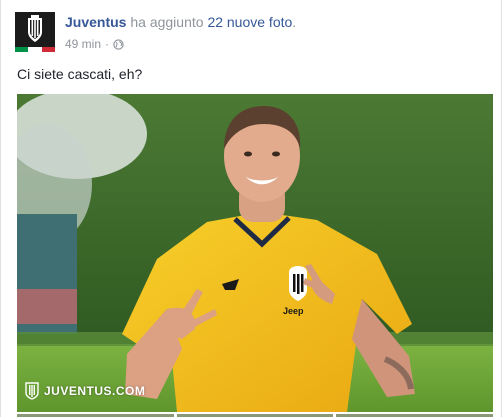 Image resolution: width=502 pixels, height=417 pixels. Describe the element at coordinates (80, 74) in the screenshot. I see `post-message: Ci siete cascati, eh?` at that location.